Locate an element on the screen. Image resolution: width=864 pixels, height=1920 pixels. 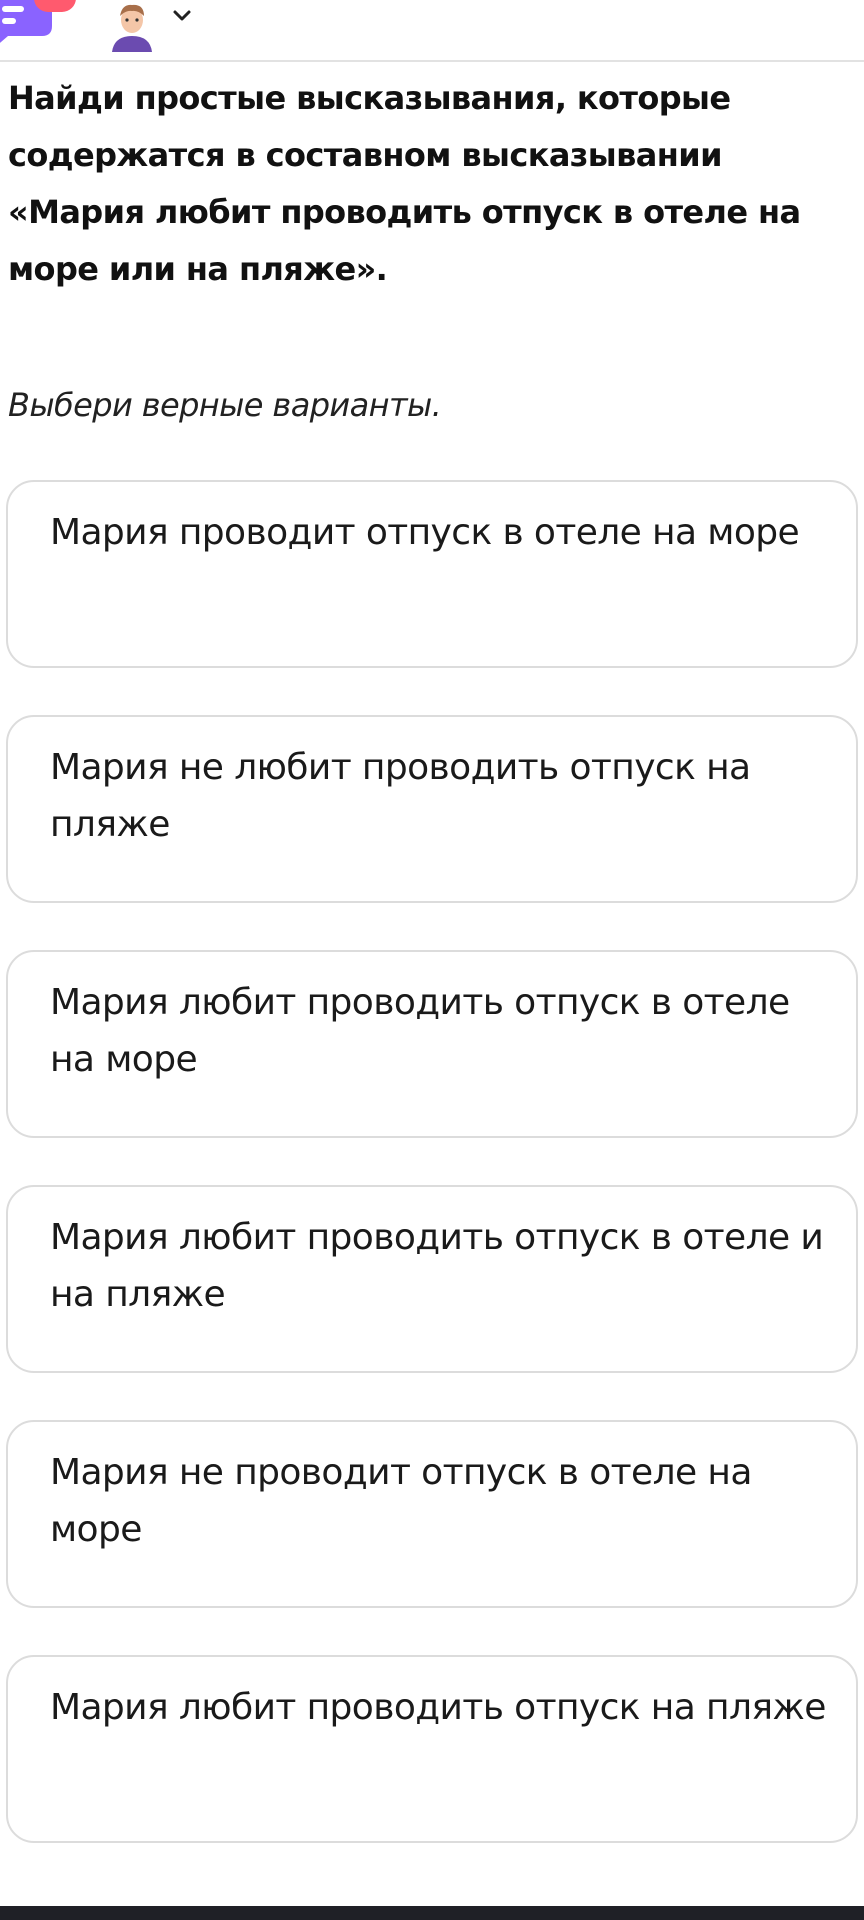
option-label: Мария не проводит отпуск в отеле на море is located at coordinates (401, 1501).